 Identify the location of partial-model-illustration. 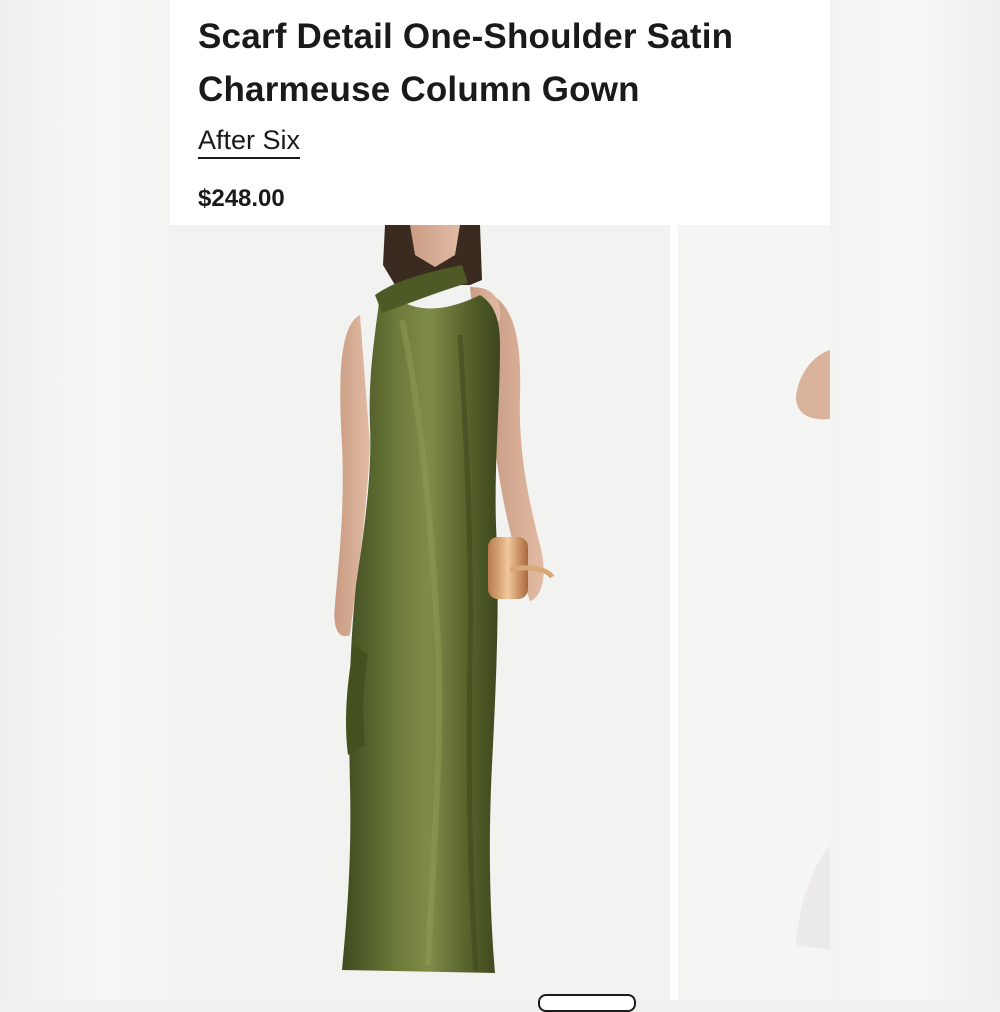
(813, 650).